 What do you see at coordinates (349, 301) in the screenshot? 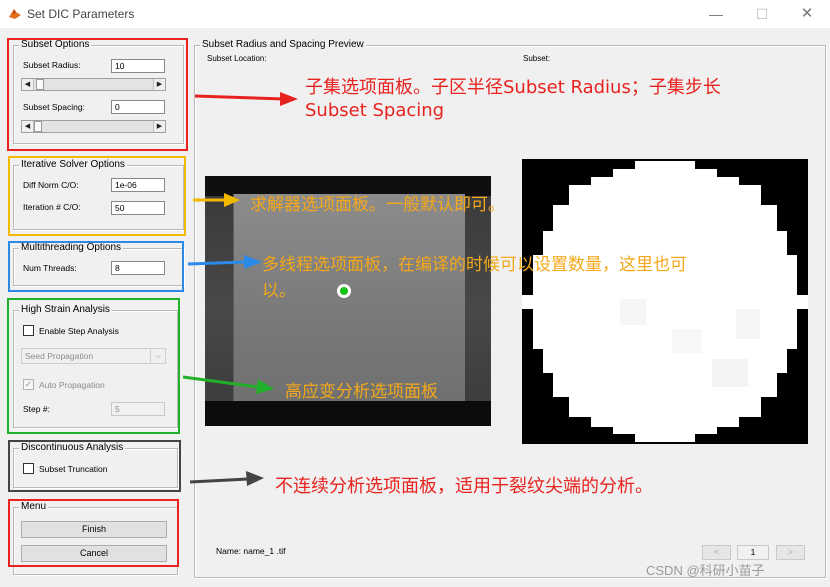
I see `subset-region-overlay` at bounding box center [349, 301].